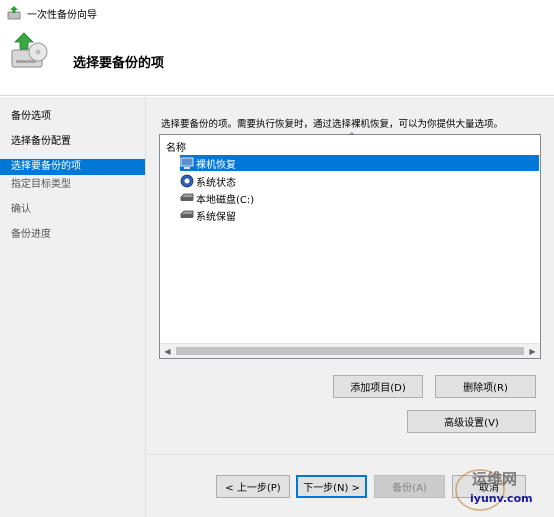 The width and height of the screenshot is (554, 517). What do you see at coordinates (41, 184) in the screenshot?
I see `nav-step-destination-type: 指定目标类型` at bounding box center [41, 184].